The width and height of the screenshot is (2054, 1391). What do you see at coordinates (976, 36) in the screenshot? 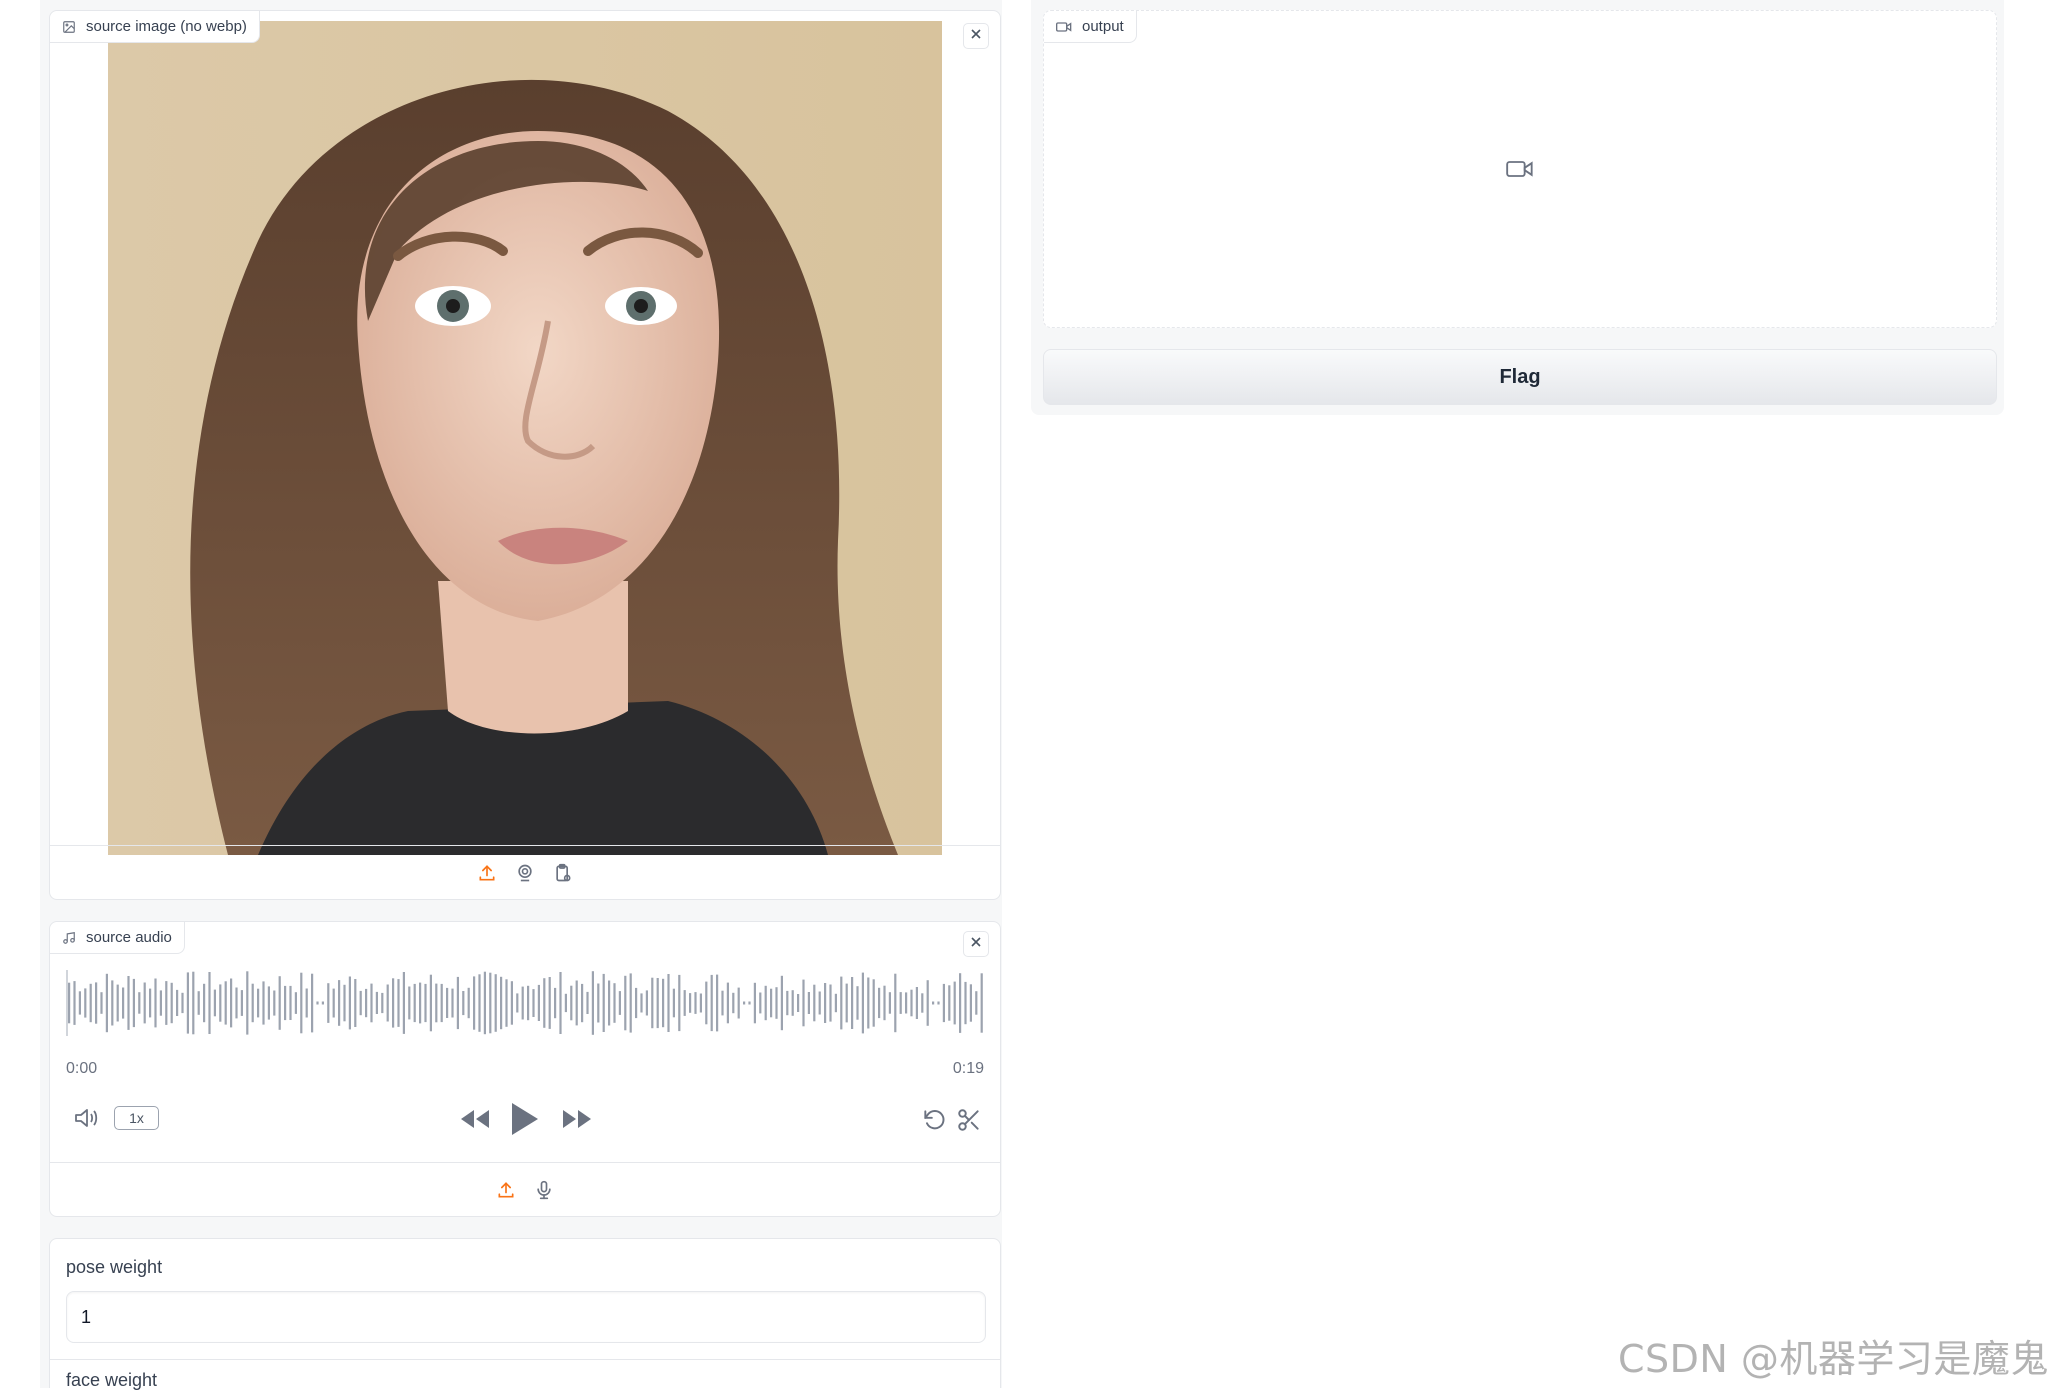
I see `clear-image-button` at bounding box center [976, 36].